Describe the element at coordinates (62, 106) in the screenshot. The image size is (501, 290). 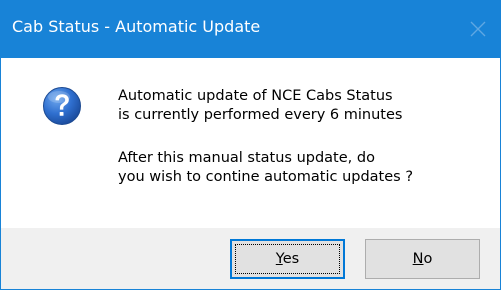
I see `question-icon` at that location.